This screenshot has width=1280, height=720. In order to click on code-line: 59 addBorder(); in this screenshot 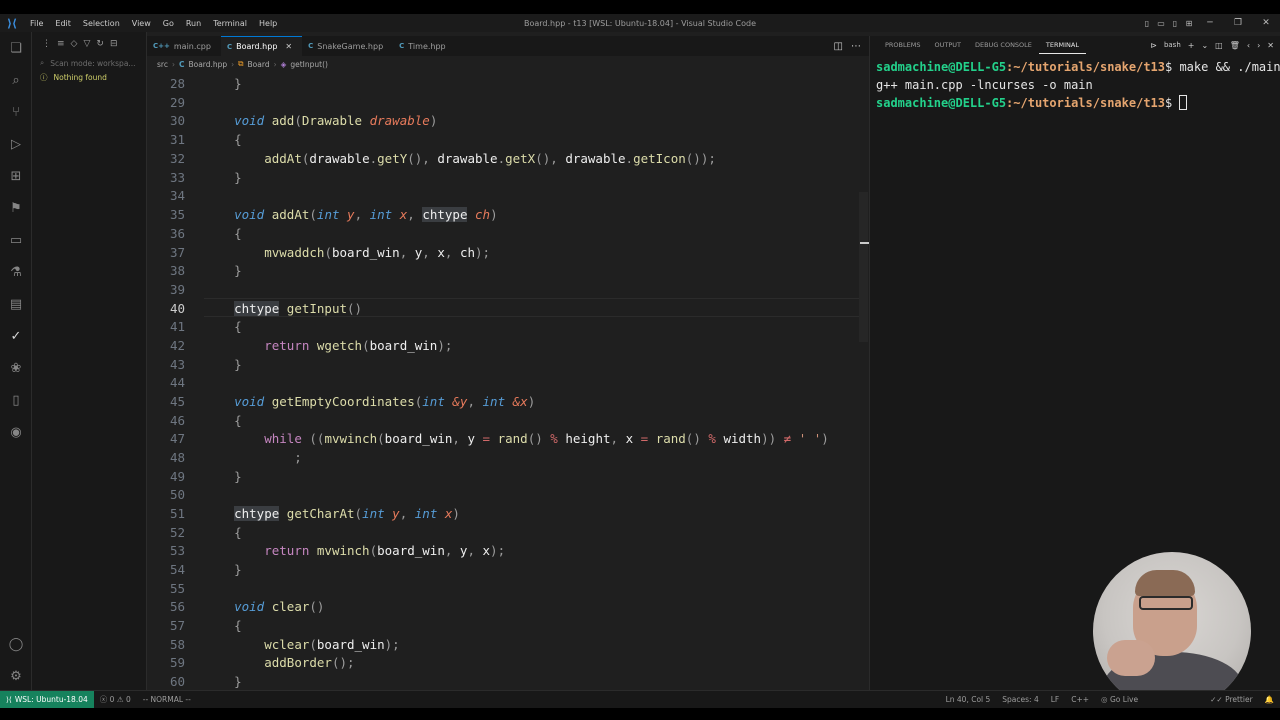, I will do `click(262, 662)`.